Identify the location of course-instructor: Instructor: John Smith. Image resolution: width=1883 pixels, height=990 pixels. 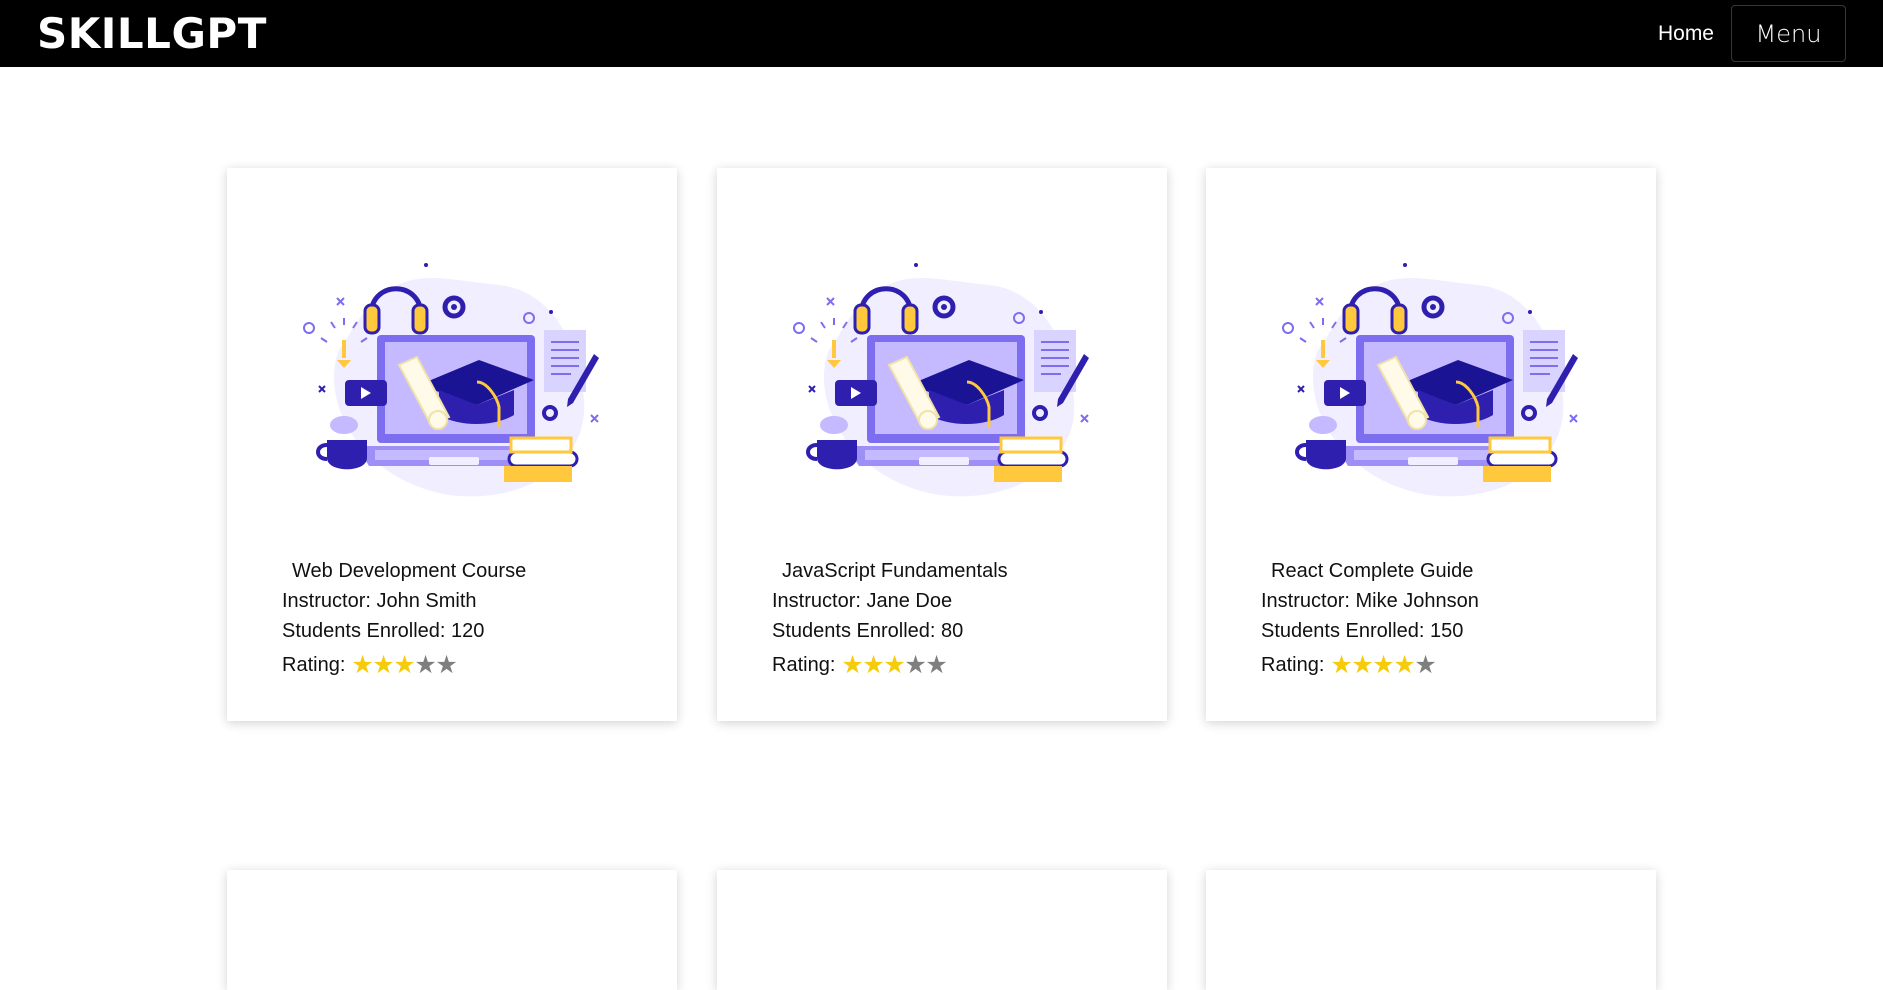
(379, 601).